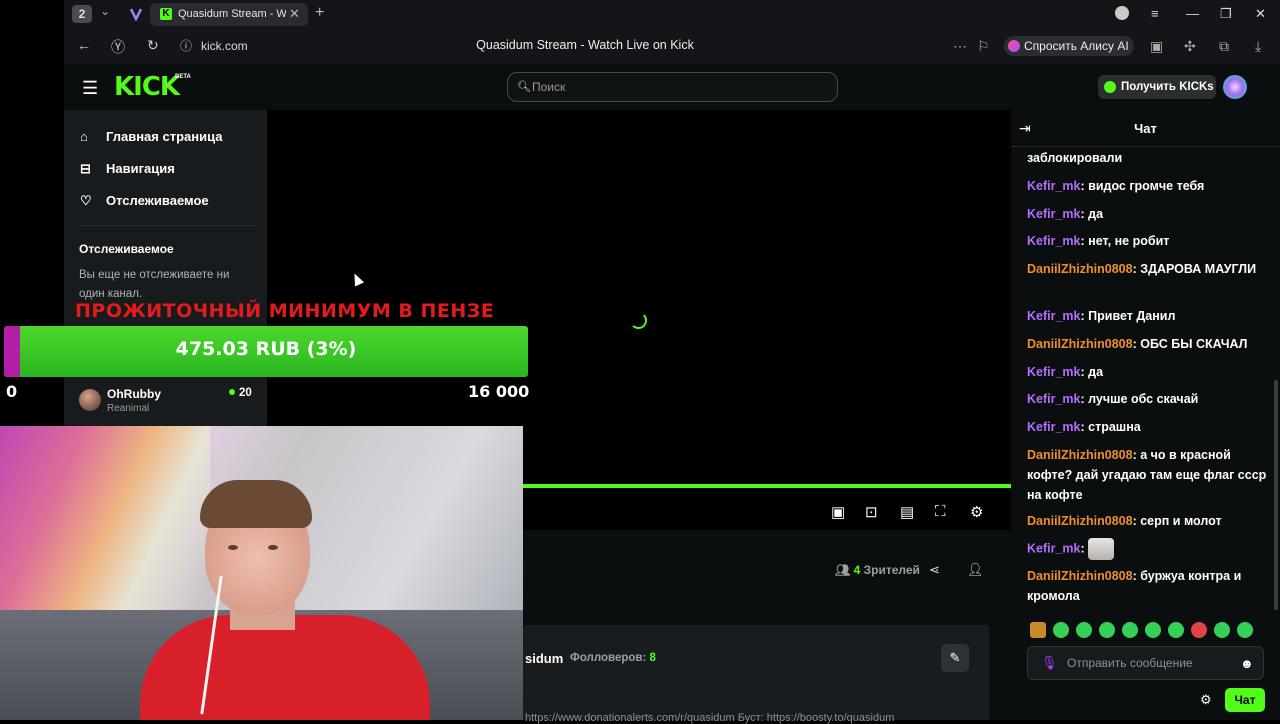  I want to click on message-text: да, so click(1096, 372).